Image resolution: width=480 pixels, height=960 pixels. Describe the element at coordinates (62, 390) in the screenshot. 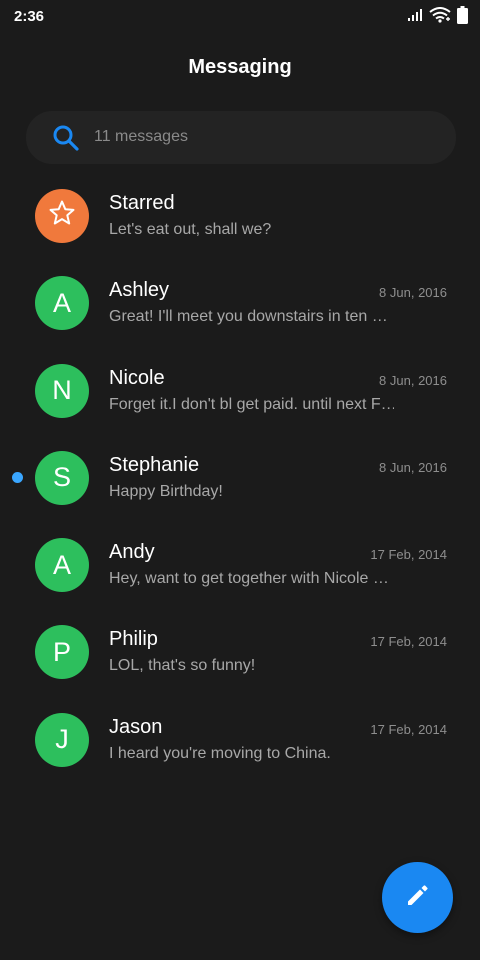

I see `avatar: N` at that location.